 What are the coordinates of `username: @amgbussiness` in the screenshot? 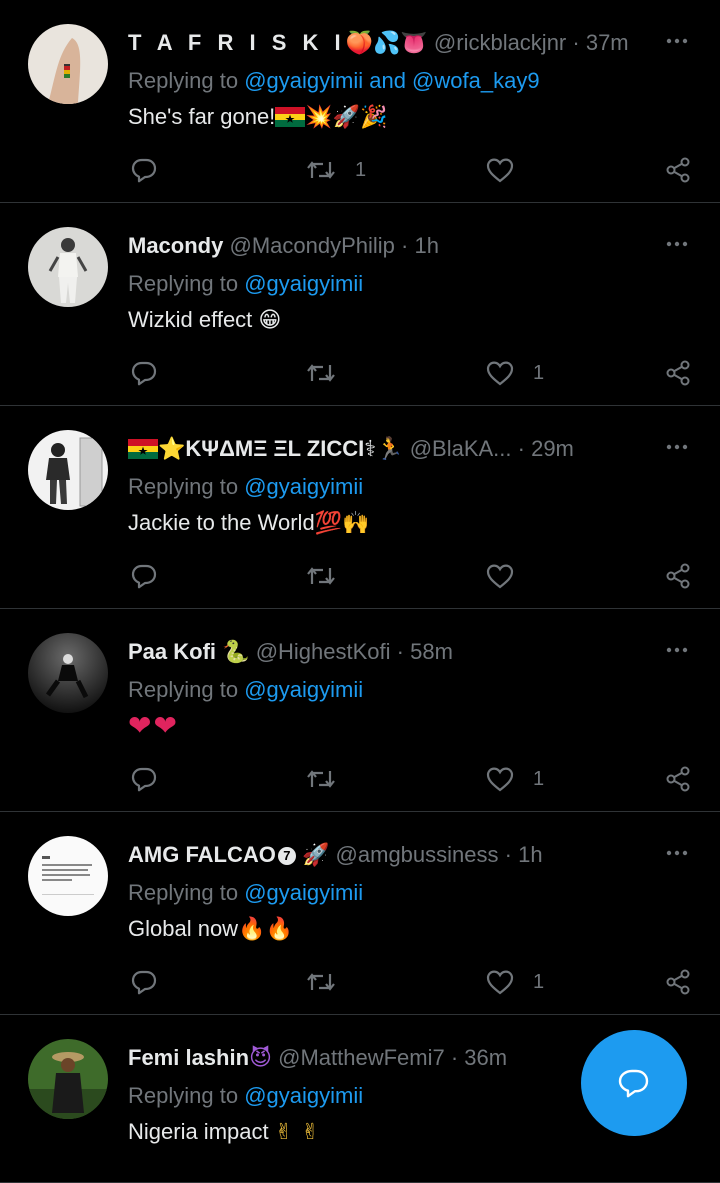 It's located at (417, 854).